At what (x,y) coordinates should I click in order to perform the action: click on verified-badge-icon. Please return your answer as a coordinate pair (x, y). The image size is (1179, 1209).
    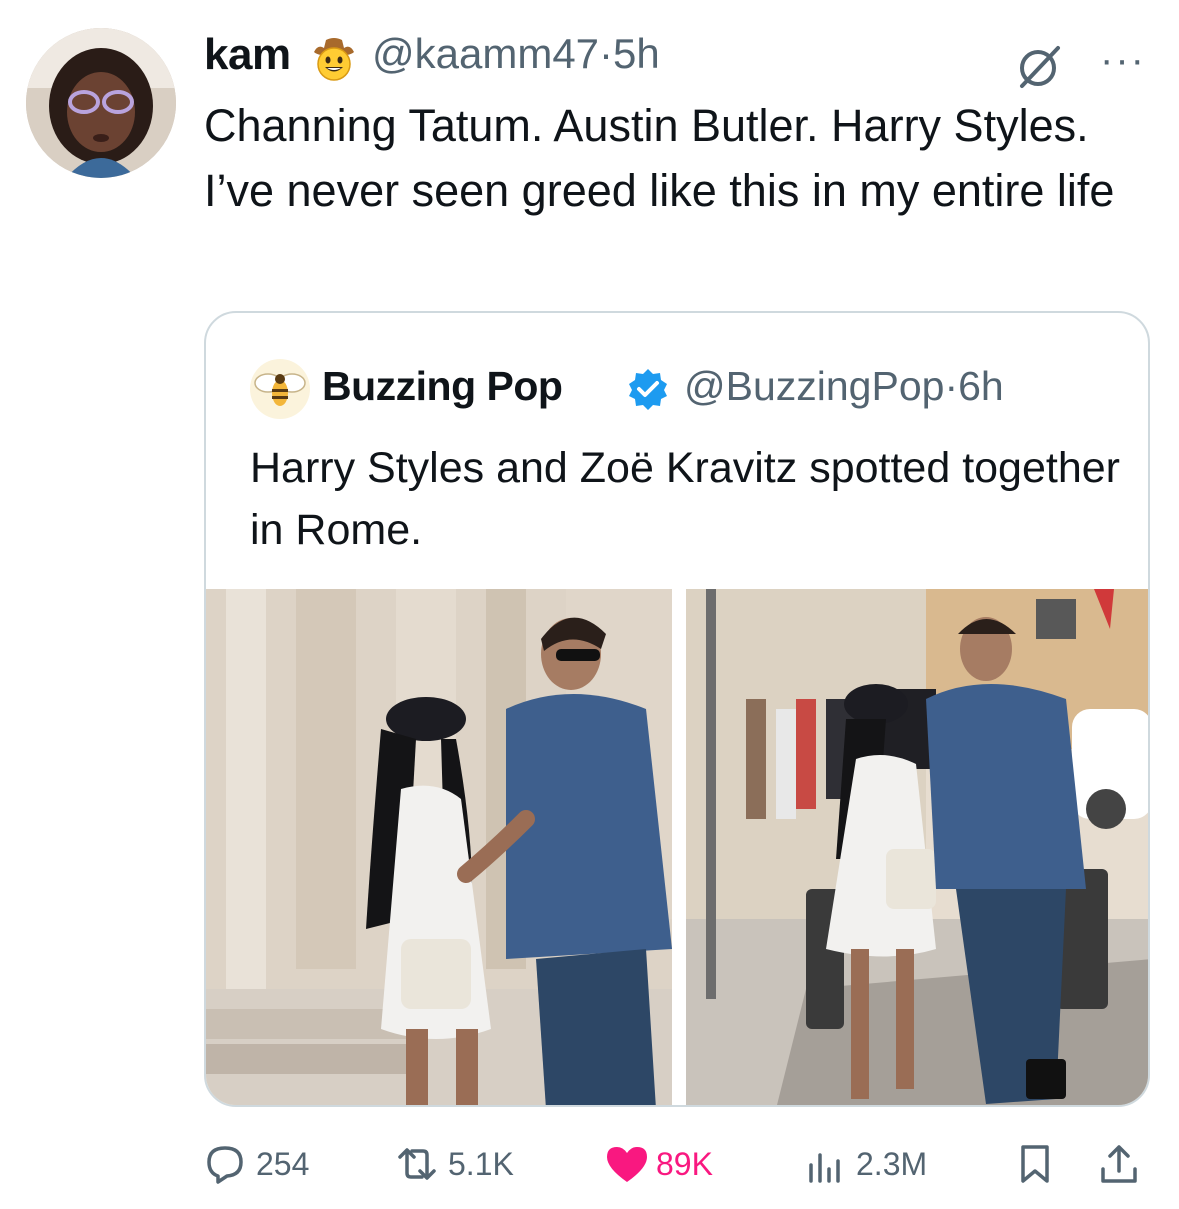
    Looking at the image, I should click on (648, 389).